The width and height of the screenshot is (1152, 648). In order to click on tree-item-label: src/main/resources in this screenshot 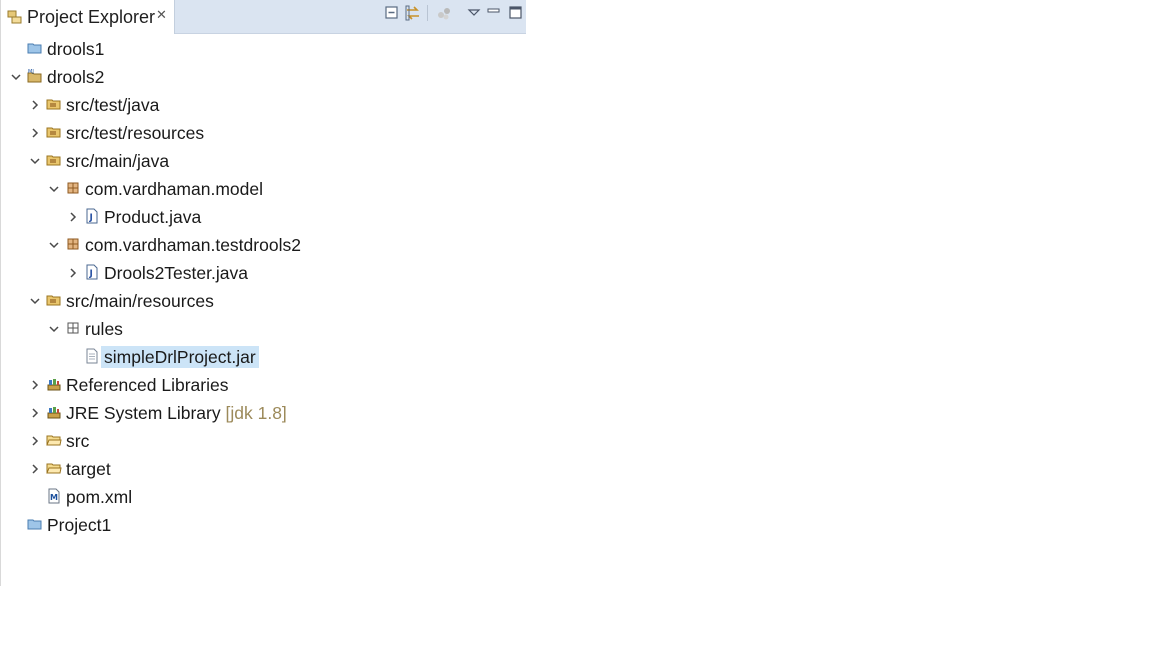, I will do `click(140, 301)`.